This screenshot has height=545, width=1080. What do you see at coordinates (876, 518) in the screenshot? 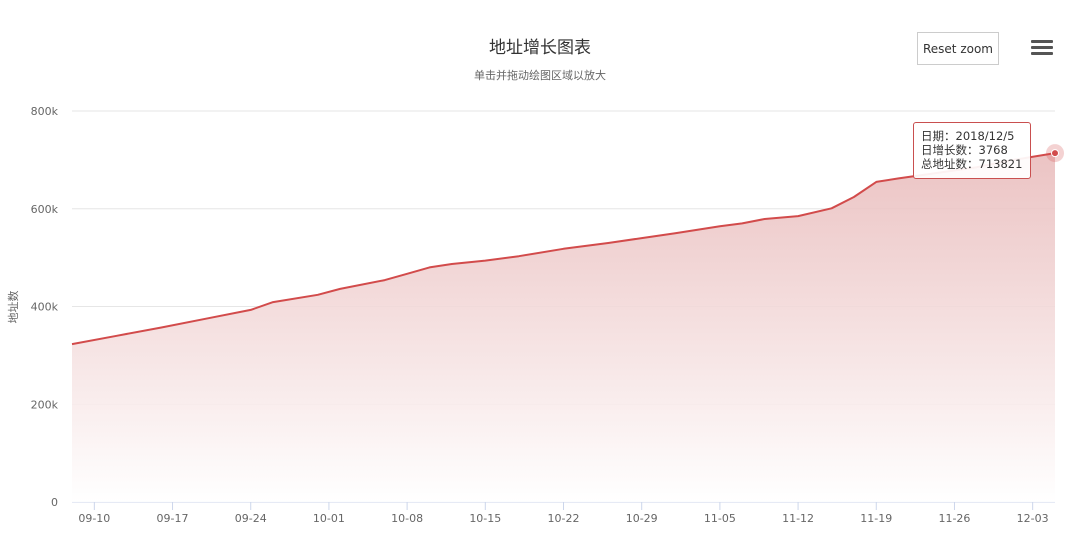
I see `x-tick-label: 11-19` at bounding box center [876, 518].